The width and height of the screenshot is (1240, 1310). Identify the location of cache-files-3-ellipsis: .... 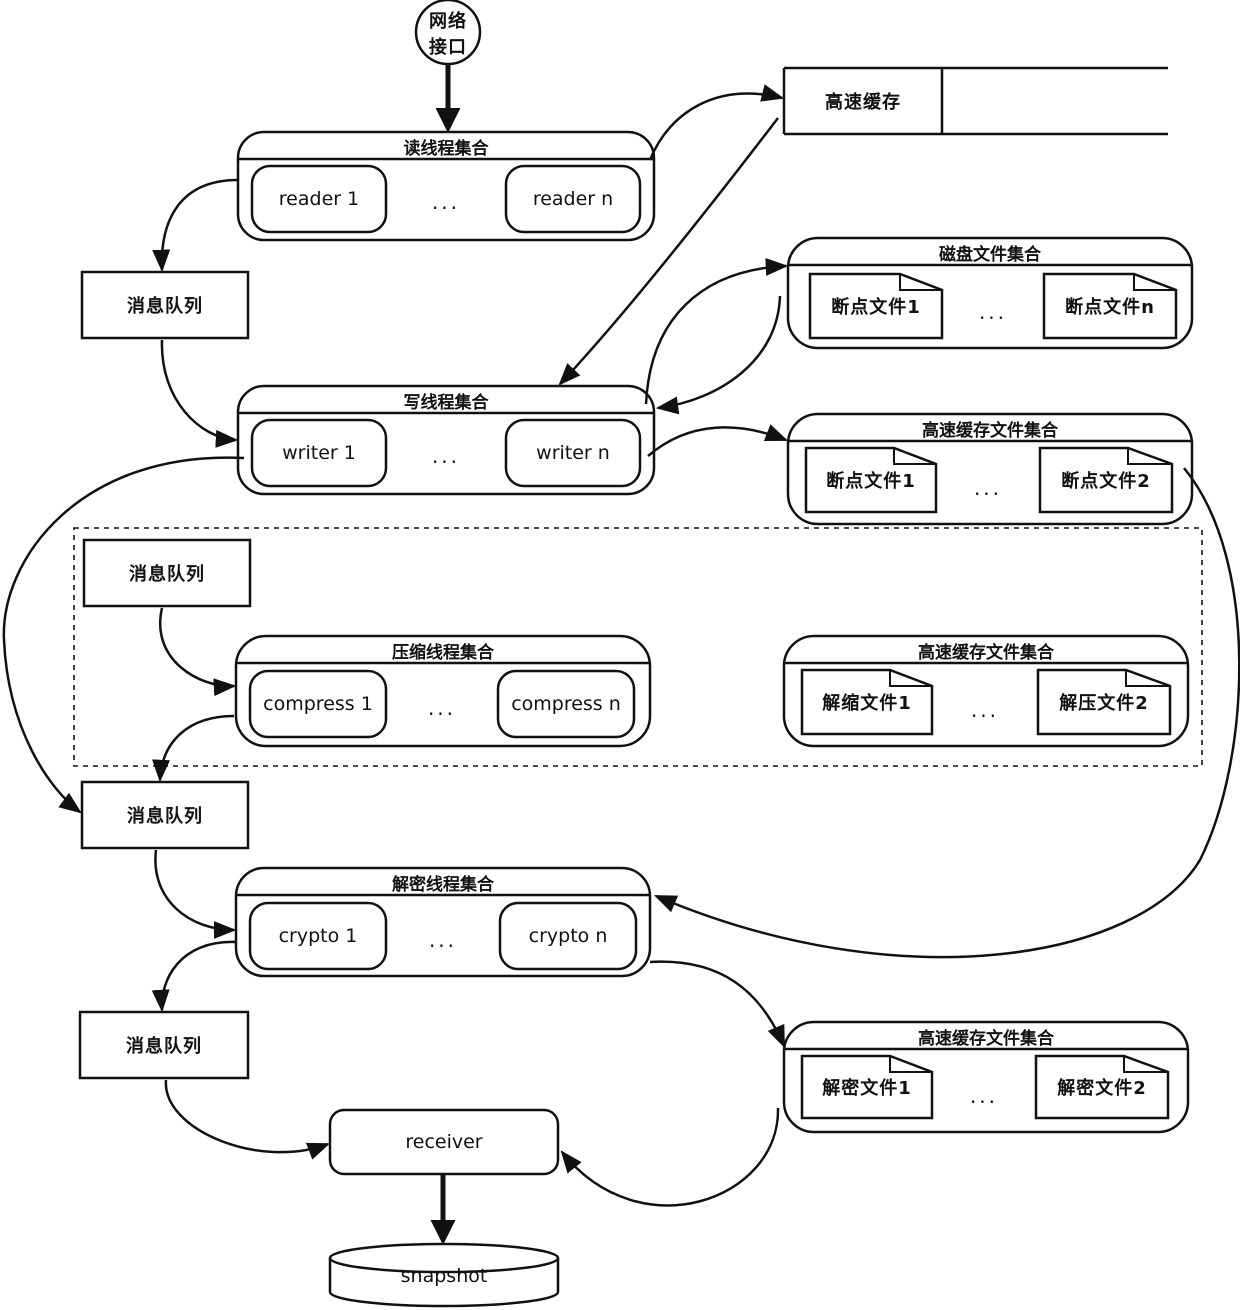
(984, 1096).